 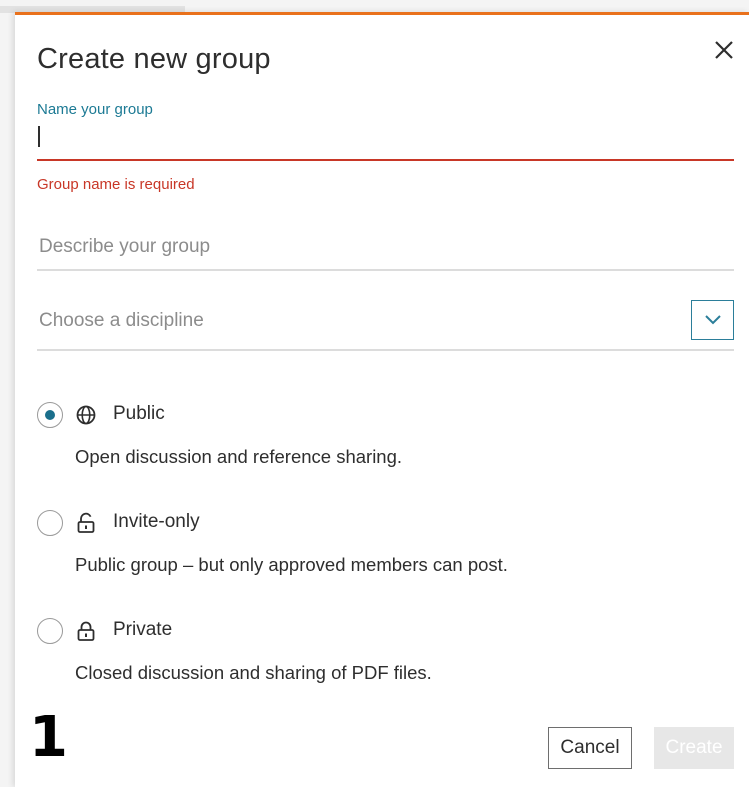 I want to click on globe-icon, so click(x=86, y=415).